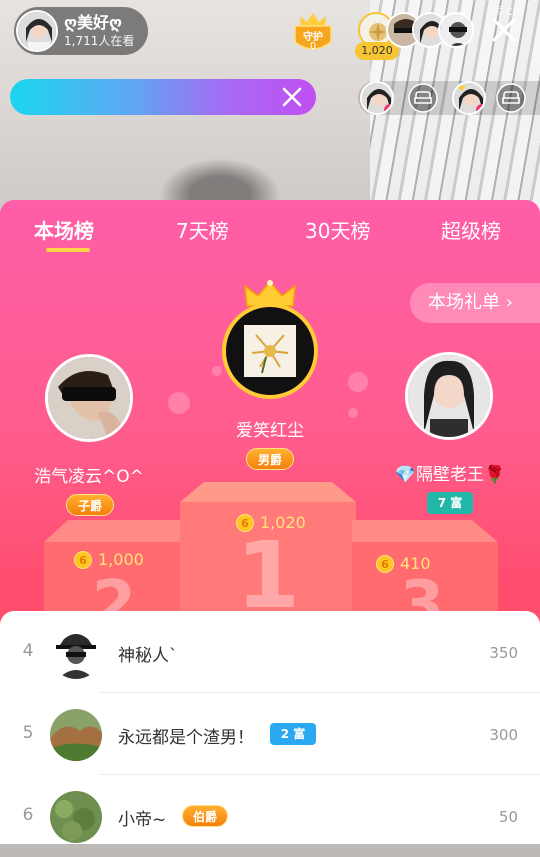 The width and height of the screenshot is (540, 857). Describe the element at coordinates (270, 351) in the screenshot. I see `first-place-avatar` at that location.